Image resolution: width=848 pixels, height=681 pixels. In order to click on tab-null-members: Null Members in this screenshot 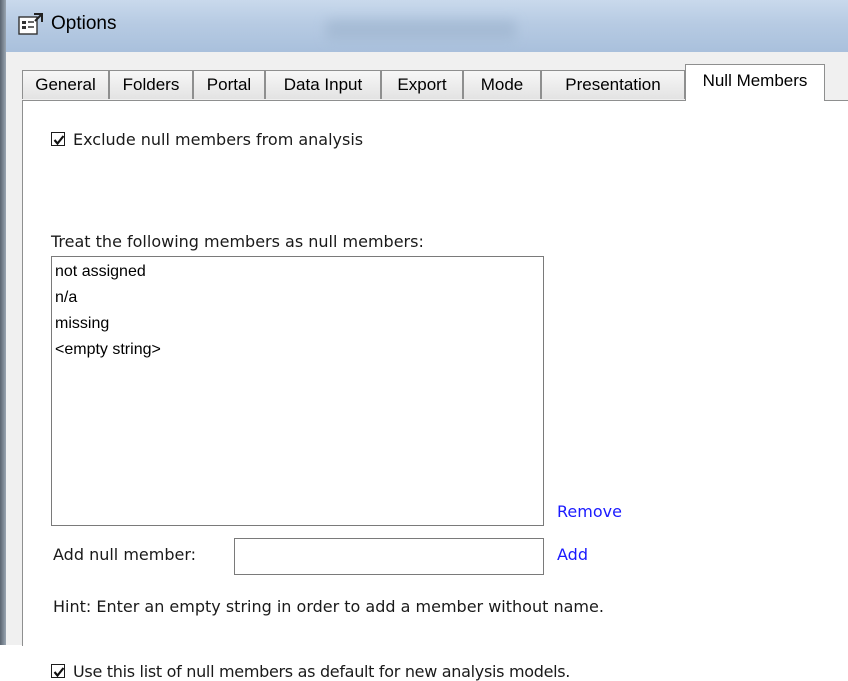, I will do `click(755, 82)`.